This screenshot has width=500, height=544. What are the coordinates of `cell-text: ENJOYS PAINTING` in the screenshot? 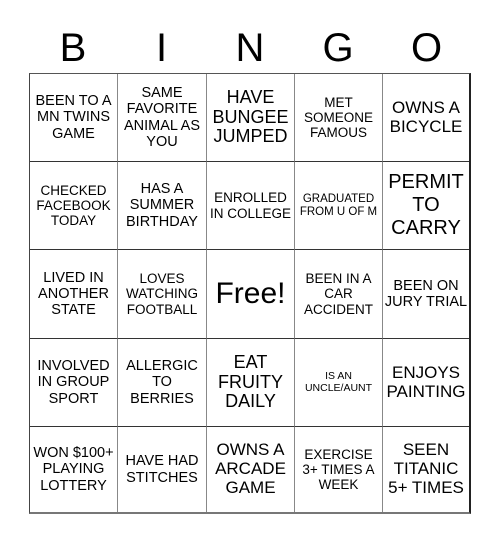 It's located at (426, 381).